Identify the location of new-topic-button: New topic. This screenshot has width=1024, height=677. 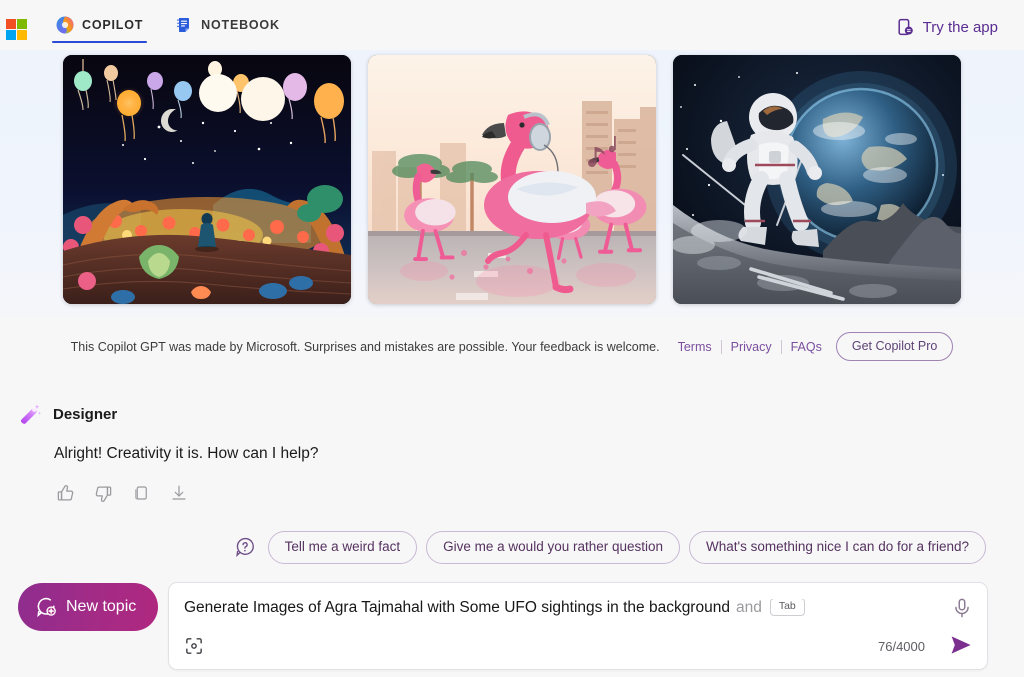
(88, 607).